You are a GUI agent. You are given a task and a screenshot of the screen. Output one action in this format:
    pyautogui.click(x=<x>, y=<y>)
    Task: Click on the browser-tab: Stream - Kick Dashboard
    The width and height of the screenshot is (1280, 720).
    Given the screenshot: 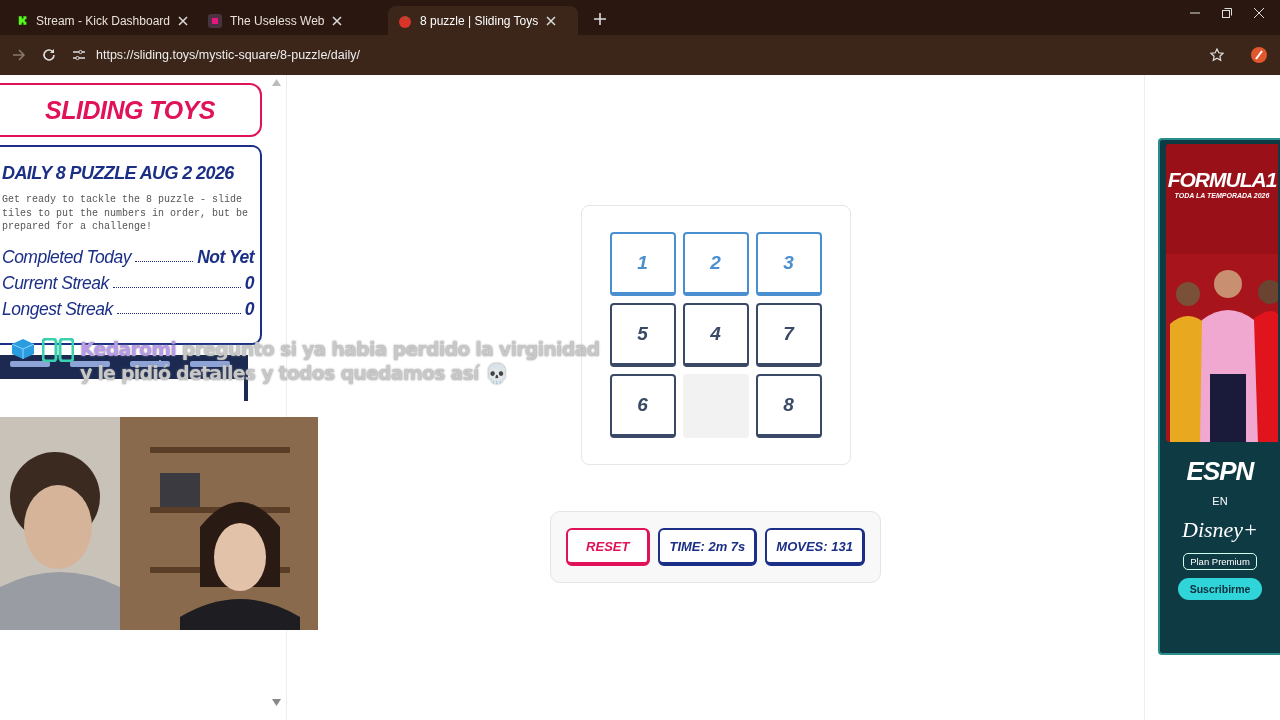 What is the action you would take?
    pyautogui.click(x=103, y=20)
    